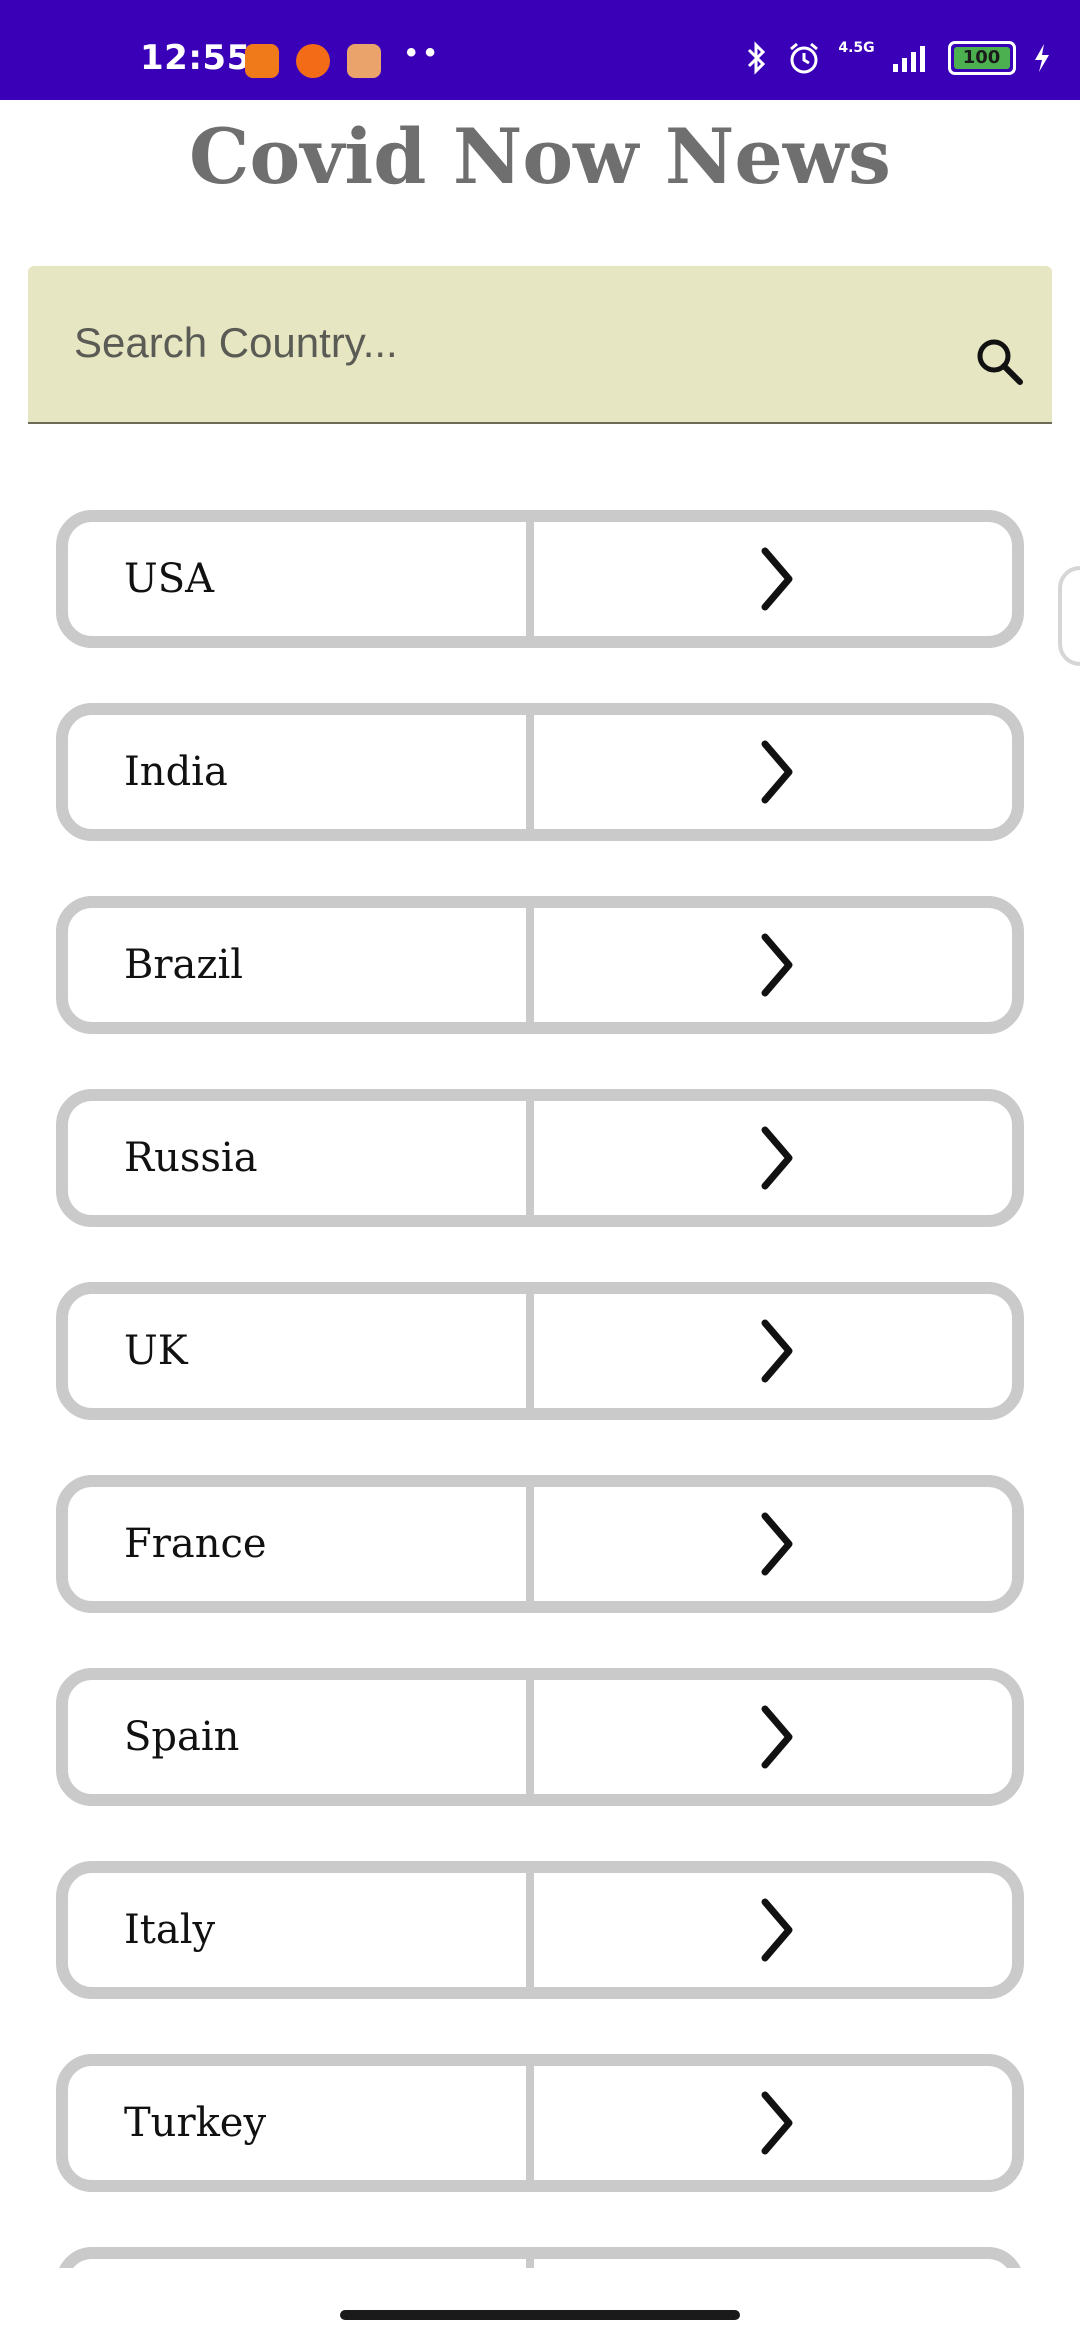 This screenshot has width=1080, height=2340. Describe the element at coordinates (301, 2263) in the screenshot. I see `country-name` at that location.